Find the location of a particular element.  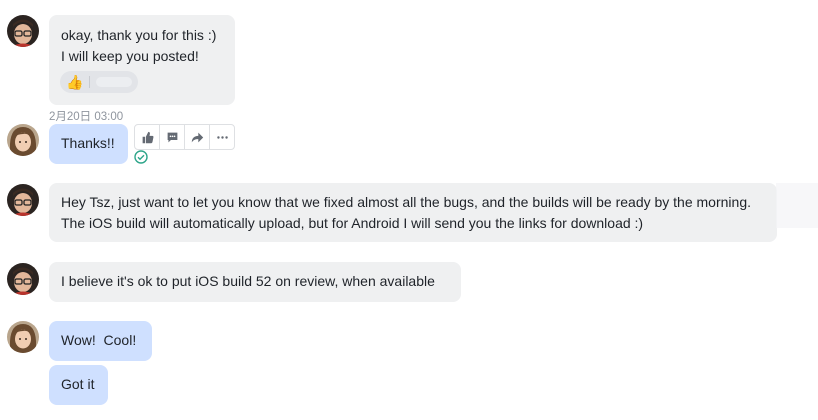

reaction-chip: 👍 is located at coordinates (99, 82).